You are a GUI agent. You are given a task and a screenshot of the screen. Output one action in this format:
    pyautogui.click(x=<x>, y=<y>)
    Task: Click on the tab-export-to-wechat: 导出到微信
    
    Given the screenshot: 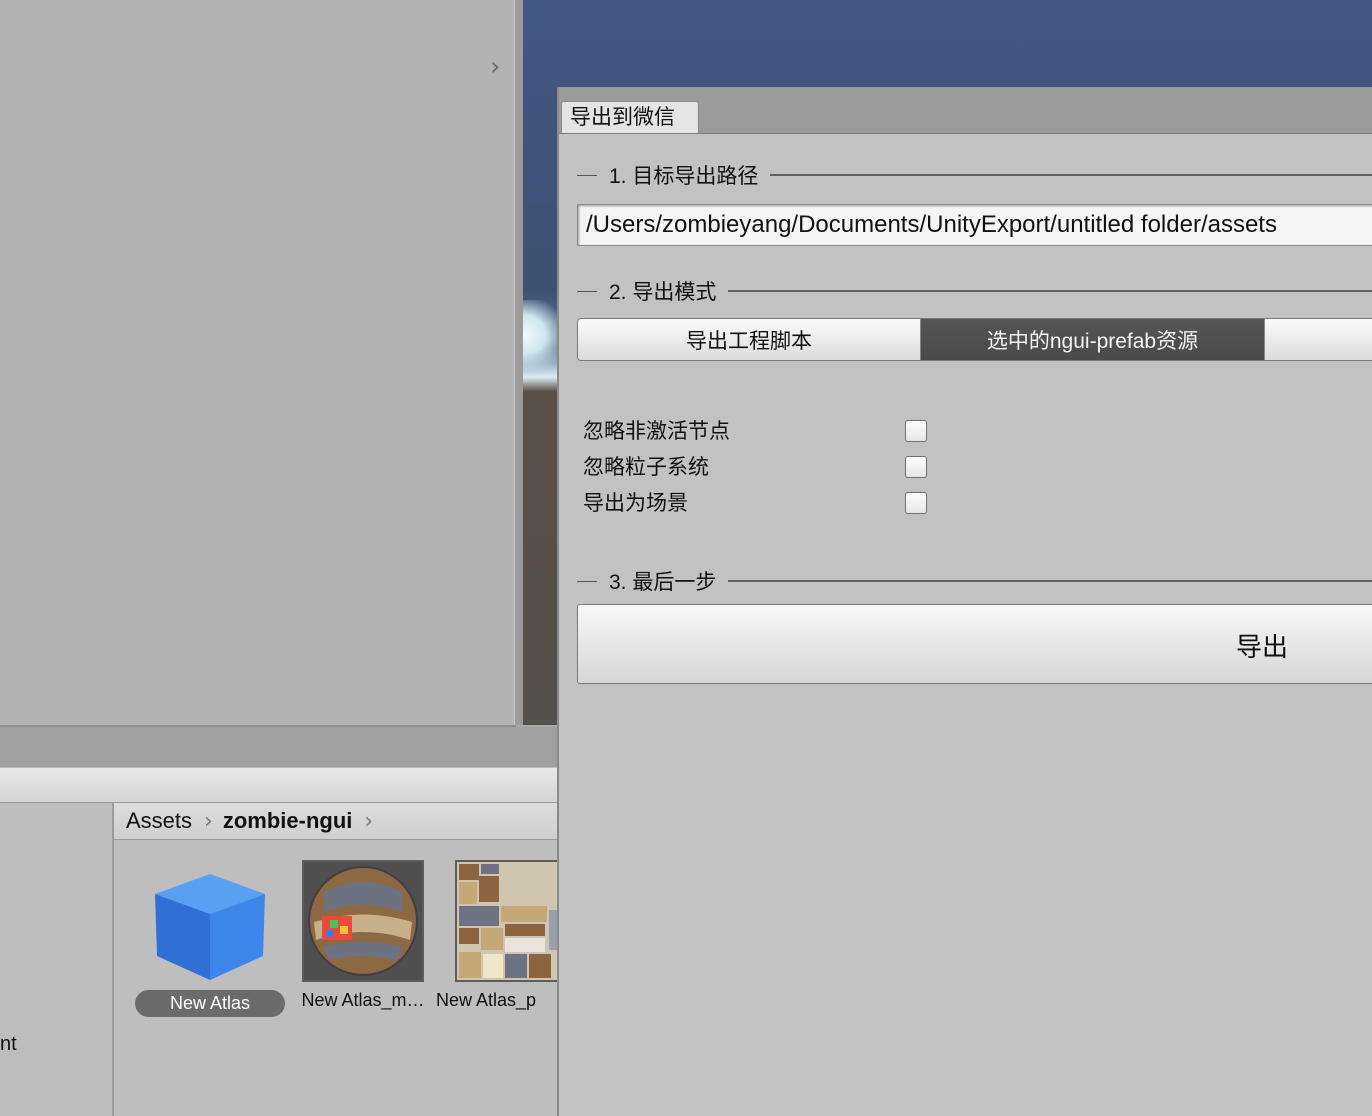 What is the action you would take?
    pyautogui.click(x=630, y=117)
    